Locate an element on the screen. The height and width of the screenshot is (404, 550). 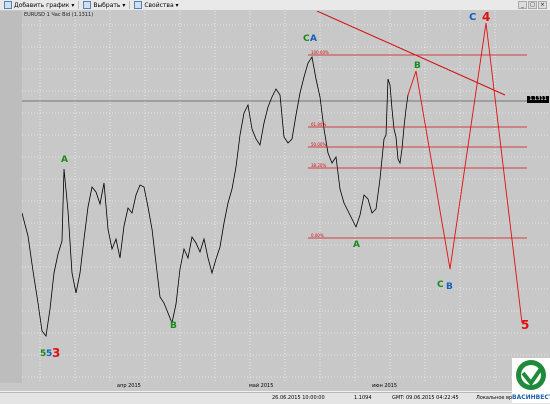
select-icon is located at coordinates (87, 5).